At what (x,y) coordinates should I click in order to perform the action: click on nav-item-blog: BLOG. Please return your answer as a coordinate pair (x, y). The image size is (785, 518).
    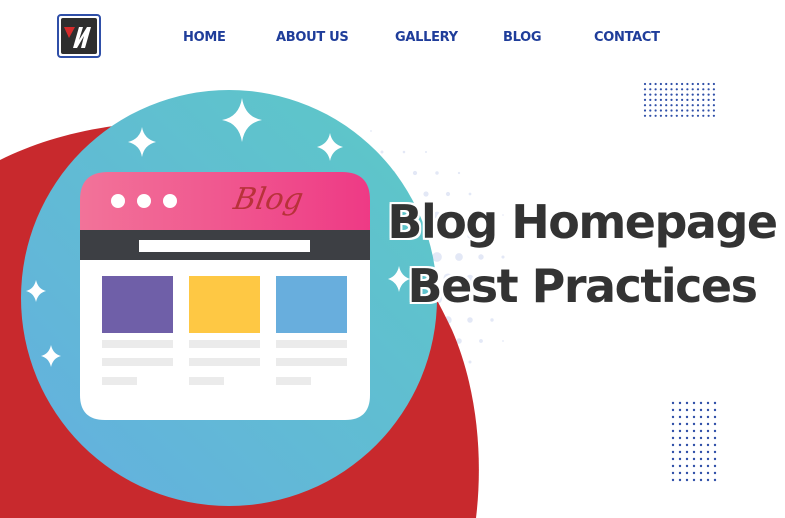
    Looking at the image, I should click on (522, 37).